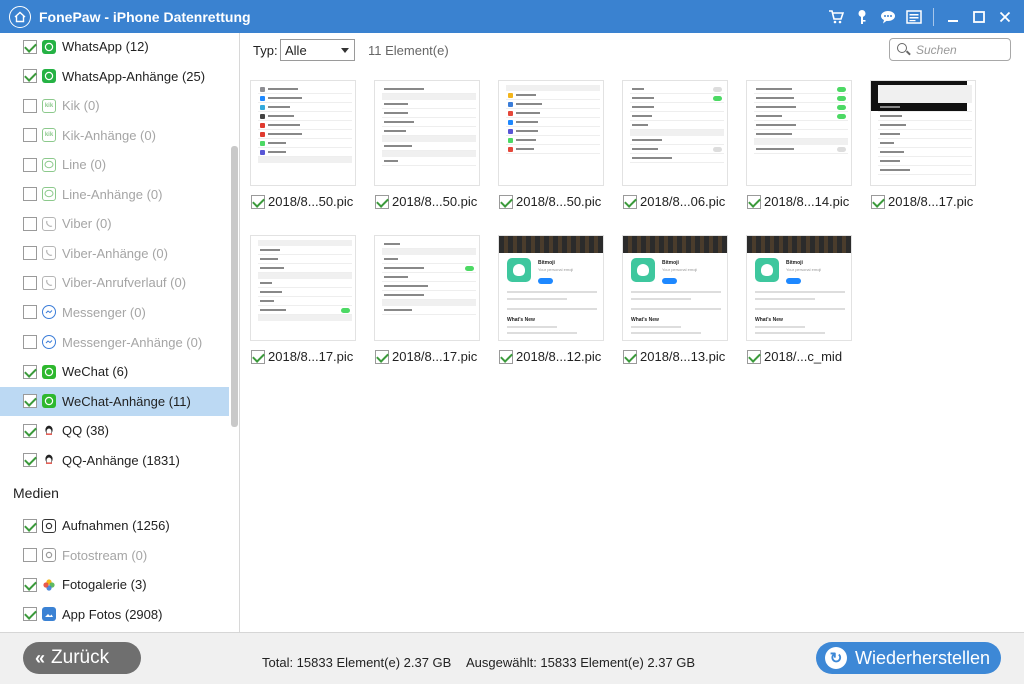 The height and width of the screenshot is (684, 1024). I want to click on file-tile: 2018/8...14.pic, so click(800, 144).